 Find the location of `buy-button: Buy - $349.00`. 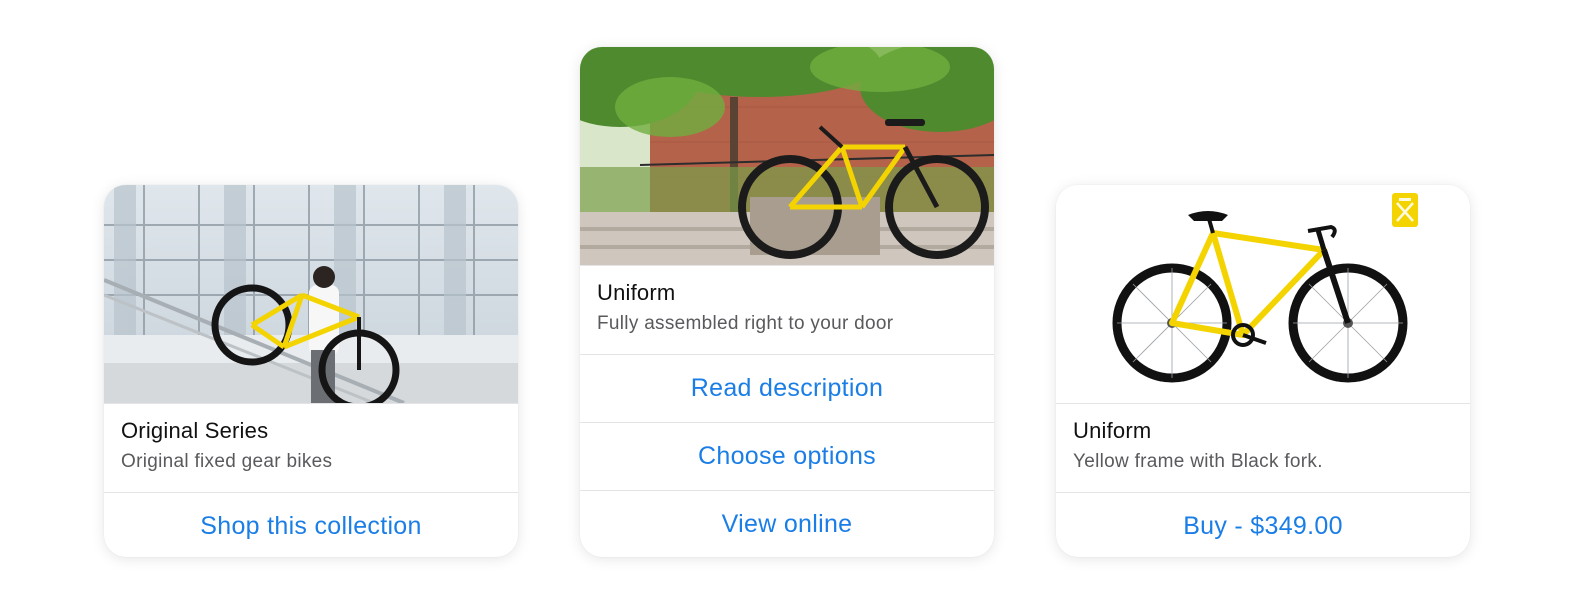

buy-button: Buy - $349.00 is located at coordinates (1263, 524).